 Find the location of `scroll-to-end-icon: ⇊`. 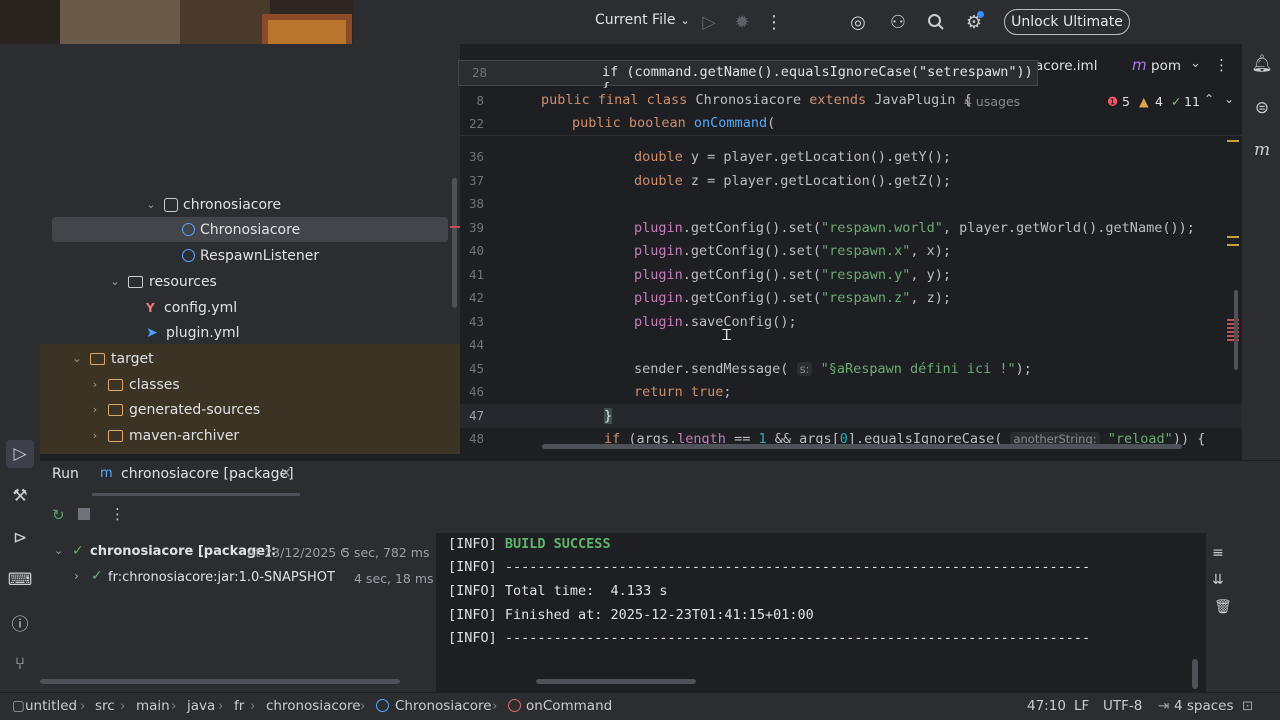

scroll-to-end-icon: ⇊ is located at coordinates (1218, 580).